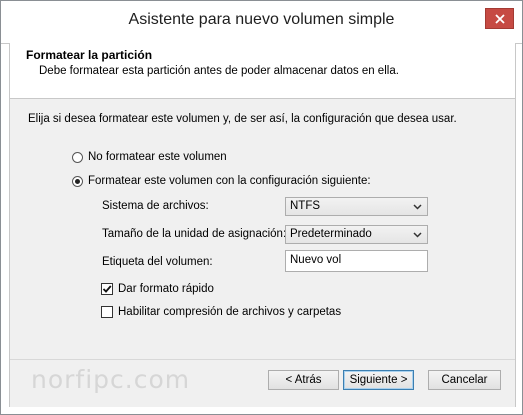  I want to click on checkbox-label: Dar formato rápido, so click(166, 289).